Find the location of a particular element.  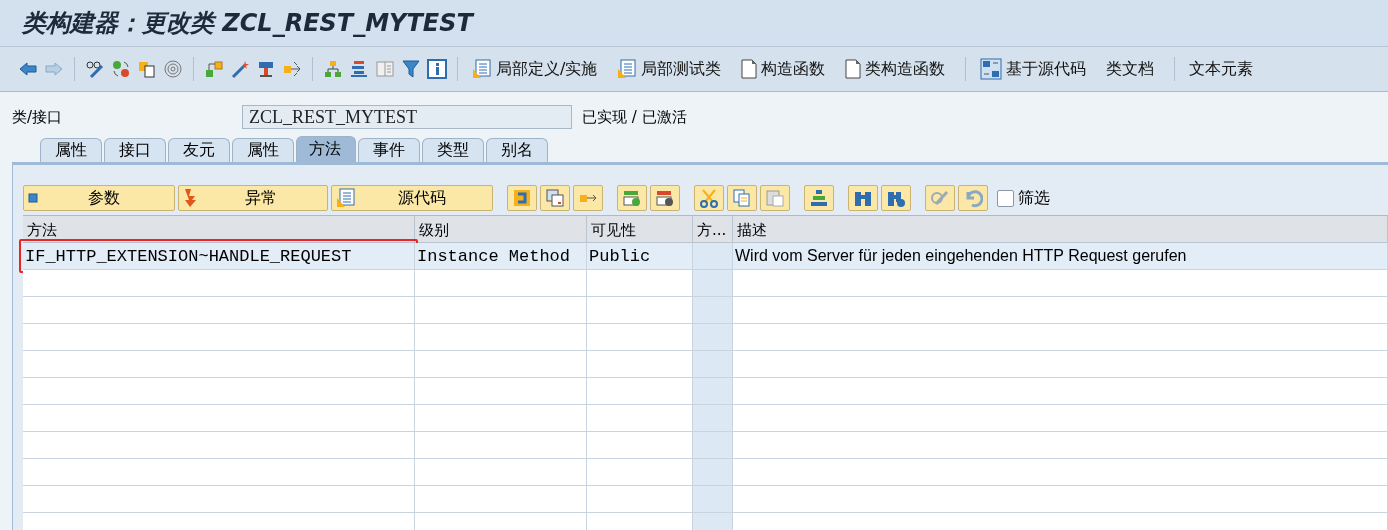

class-status: 已实现 / 已激活 is located at coordinates (634, 117).